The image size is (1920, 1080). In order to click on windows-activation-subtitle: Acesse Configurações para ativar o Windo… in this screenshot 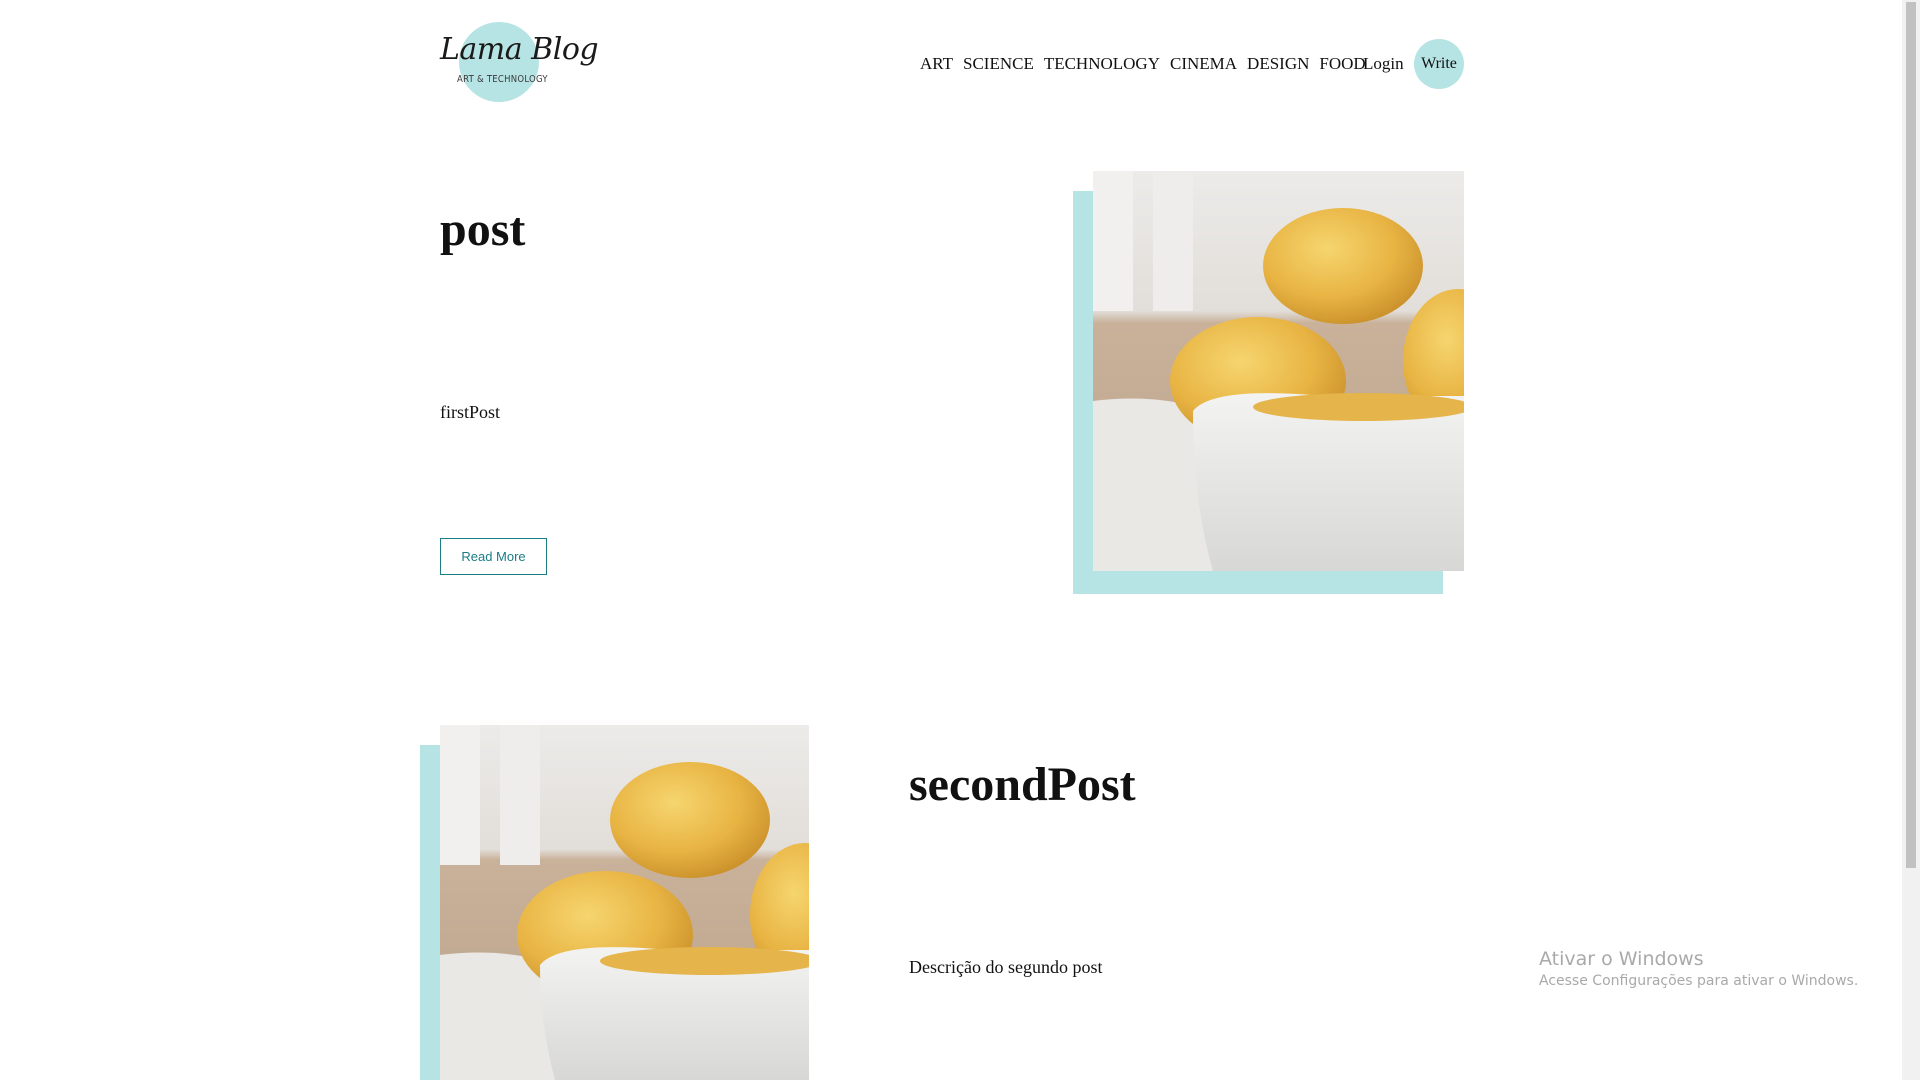, I will do `click(1699, 981)`.